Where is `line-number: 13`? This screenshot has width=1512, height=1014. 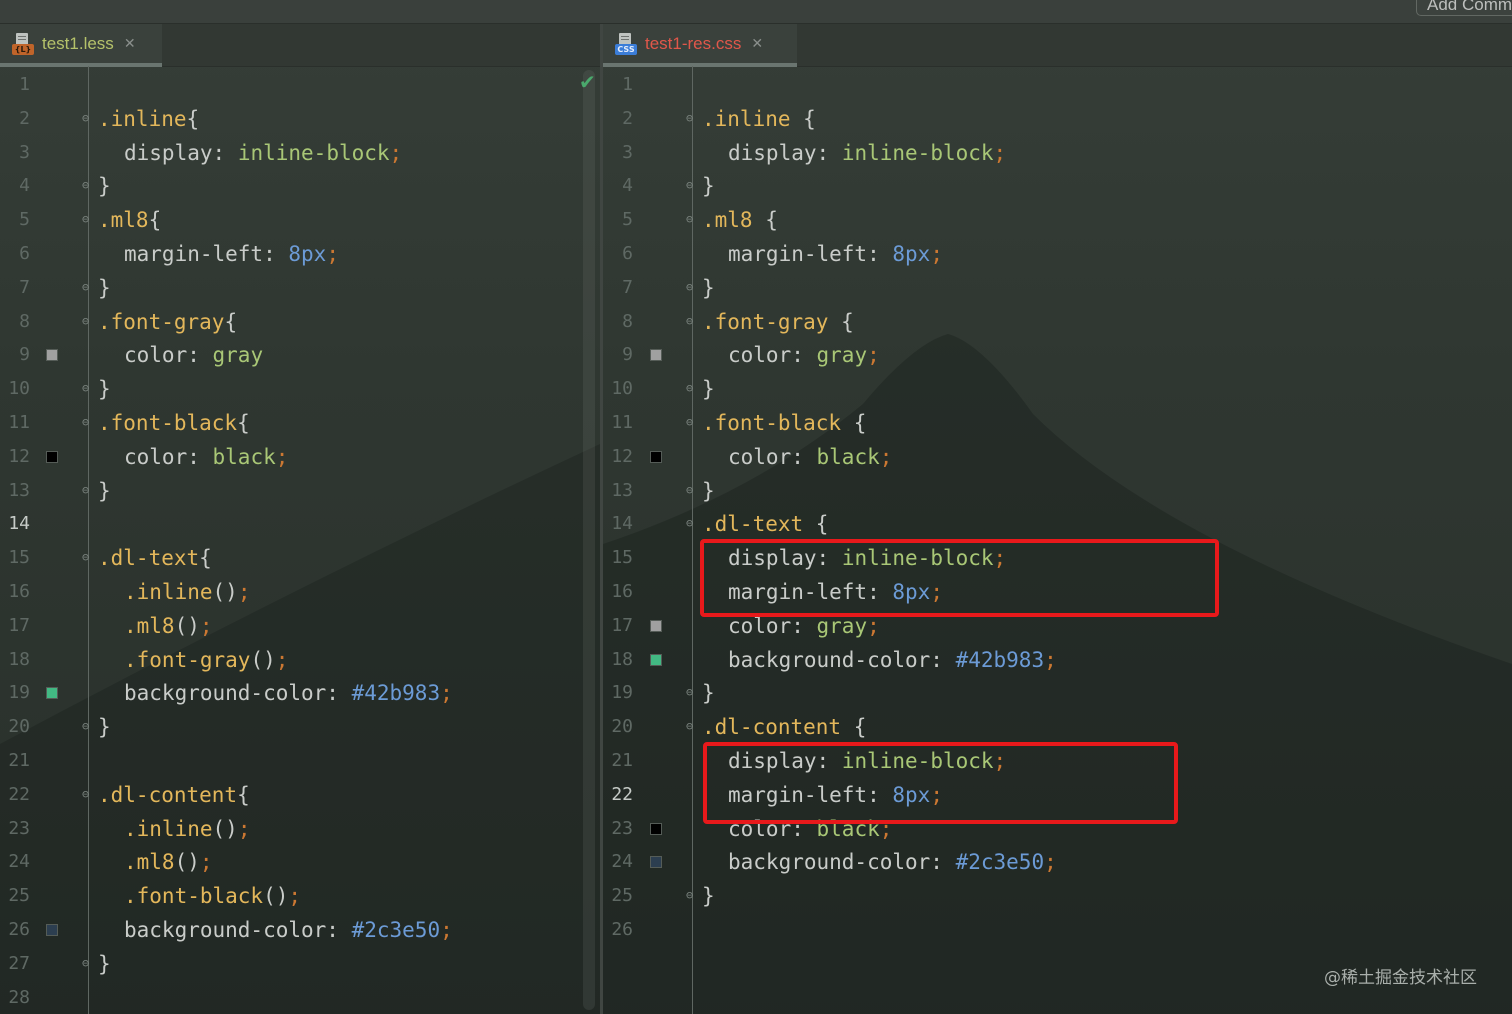 line-number: 13 is located at coordinates (622, 490).